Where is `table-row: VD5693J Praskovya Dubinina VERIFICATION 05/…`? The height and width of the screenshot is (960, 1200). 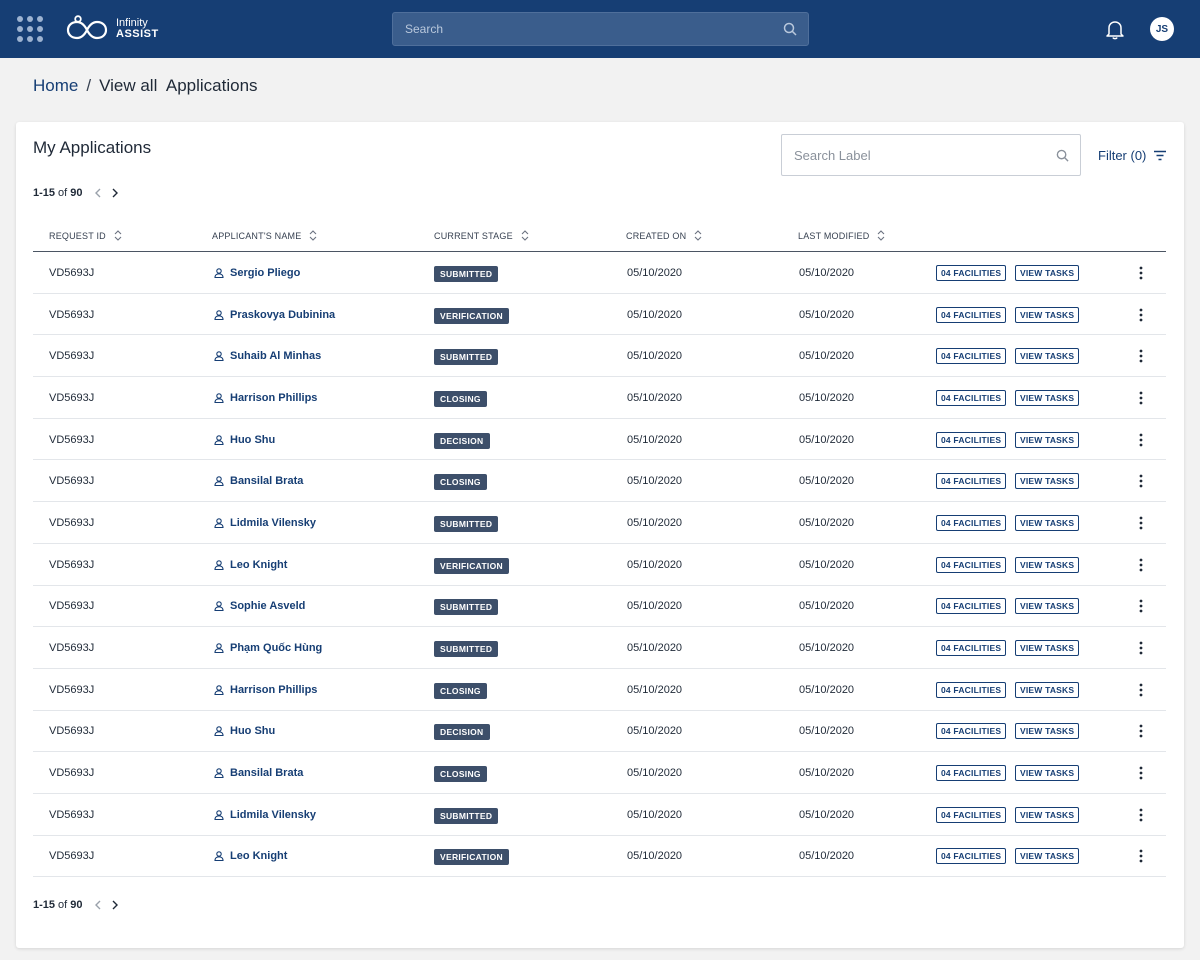 table-row: VD5693J Praskovya Dubinina VERIFICATION 05/… is located at coordinates (599, 315).